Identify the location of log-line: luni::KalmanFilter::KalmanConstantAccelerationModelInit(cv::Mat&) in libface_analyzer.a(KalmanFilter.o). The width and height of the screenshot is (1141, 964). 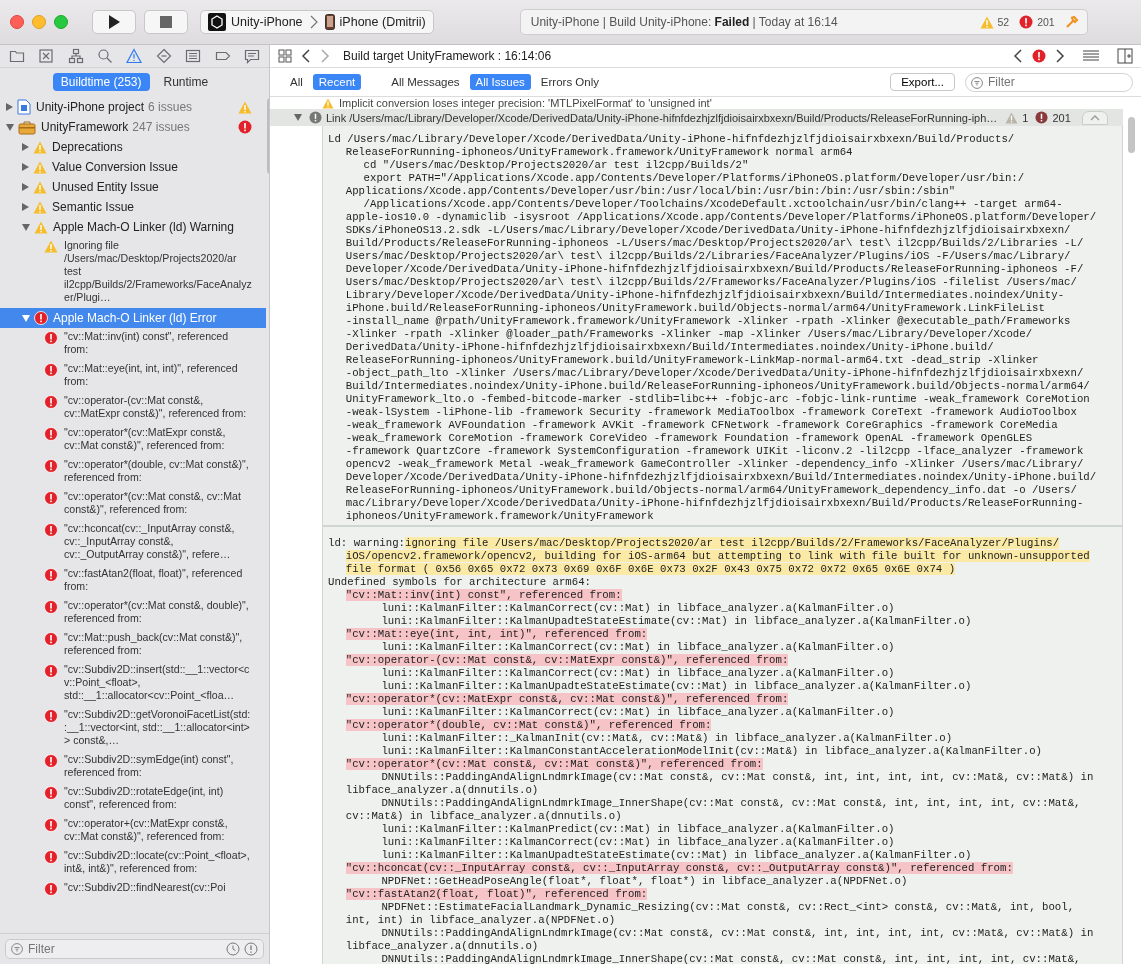
(711, 751).